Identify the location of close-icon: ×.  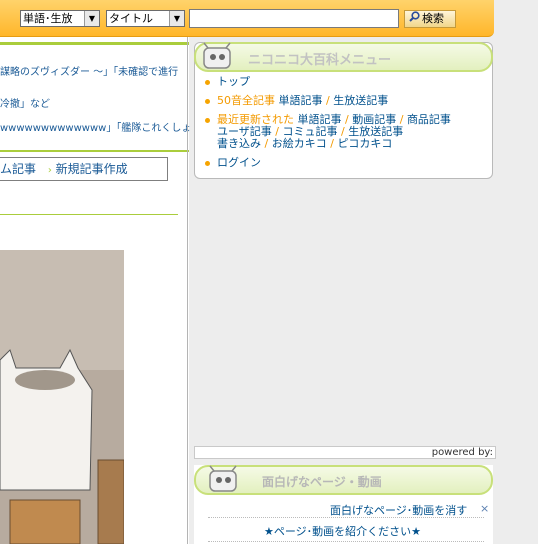
(484, 508).